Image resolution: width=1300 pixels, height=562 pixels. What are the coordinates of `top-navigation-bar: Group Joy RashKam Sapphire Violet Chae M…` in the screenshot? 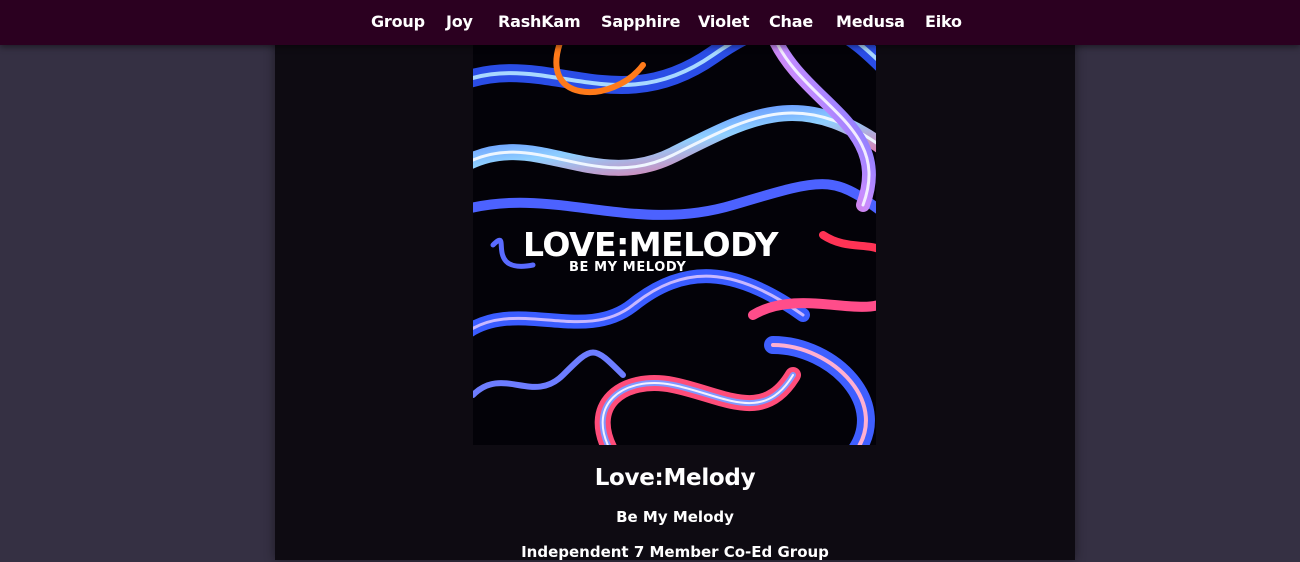 It's located at (650, 22).